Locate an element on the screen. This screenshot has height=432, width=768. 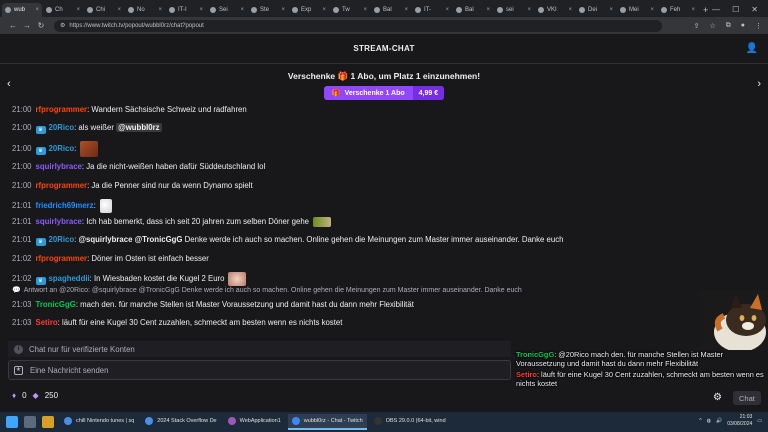
chevron-left-icon: ‹ is located at coordinates (9, 84).